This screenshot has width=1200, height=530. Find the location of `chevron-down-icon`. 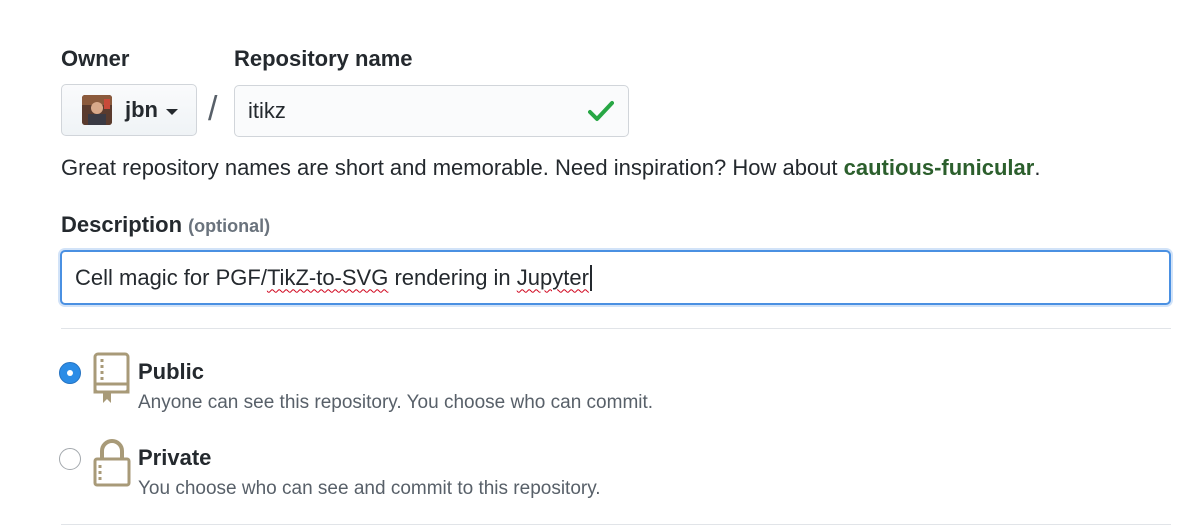

chevron-down-icon is located at coordinates (172, 111).